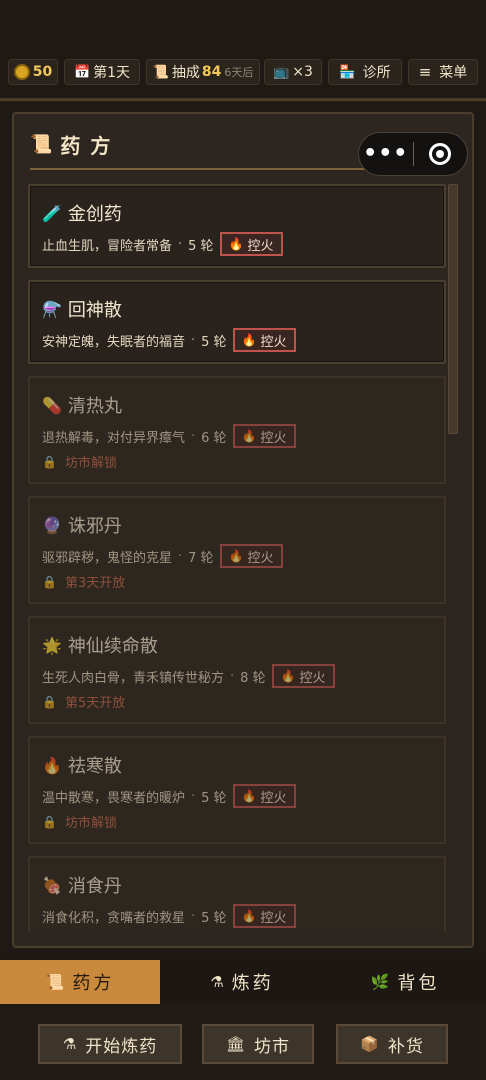 The height and width of the screenshot is (1080, 486). I want to click on recipe-desc: 生死人肉白骨，青禾镇传世秘方, so click(133, 678).